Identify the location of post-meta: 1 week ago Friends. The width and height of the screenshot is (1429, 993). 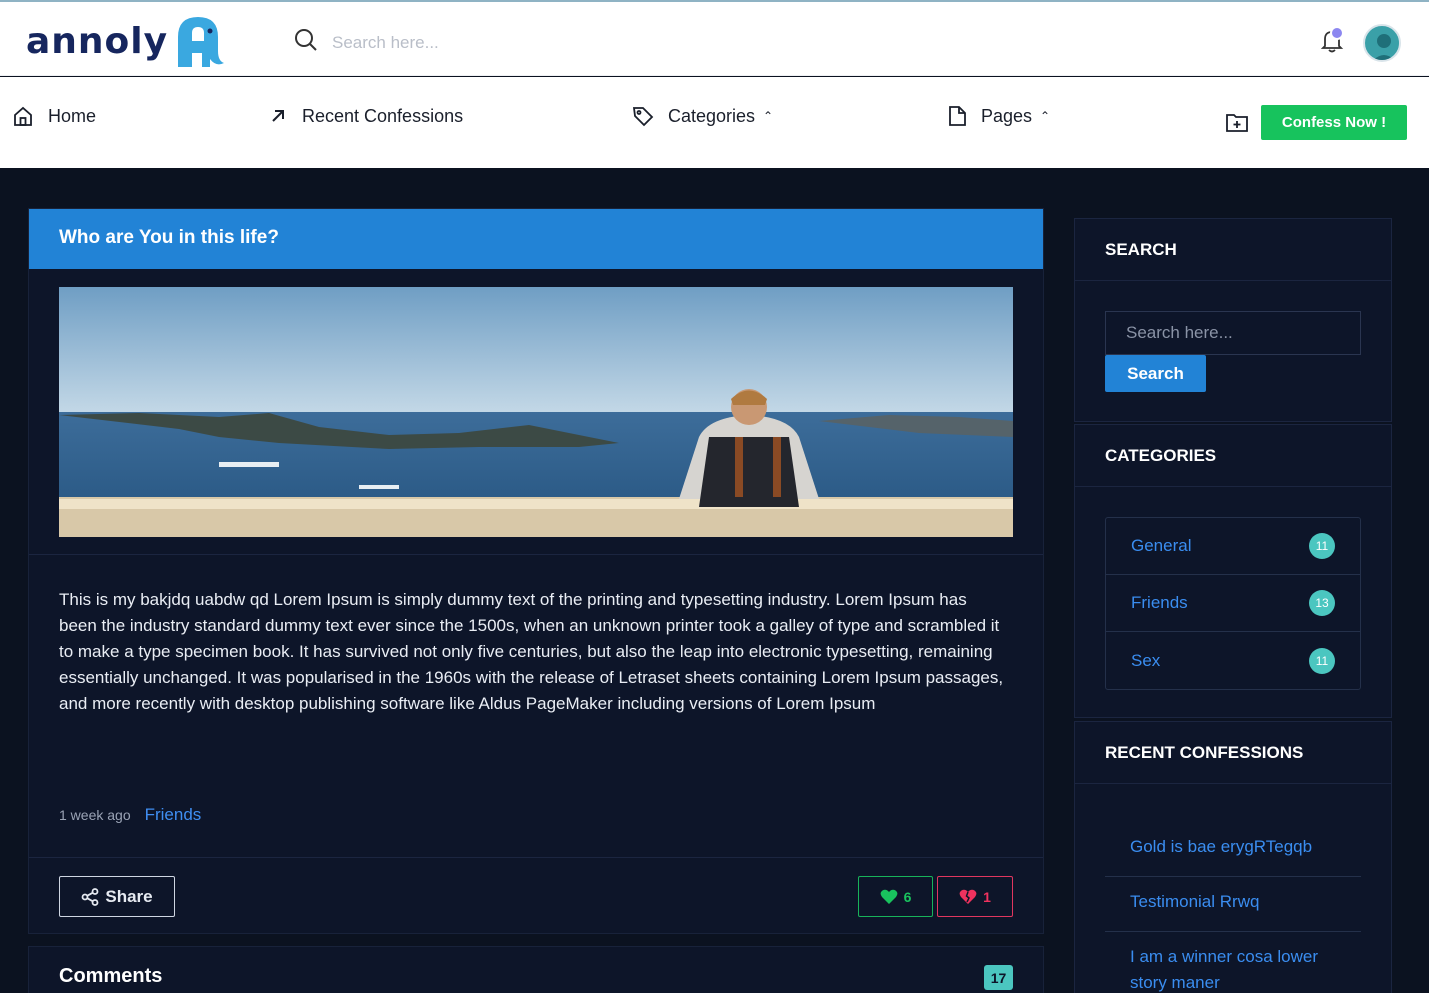
(130, 815).